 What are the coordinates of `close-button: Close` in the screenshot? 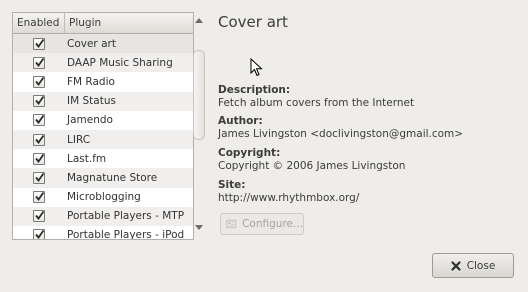 It's located at (473, 265).